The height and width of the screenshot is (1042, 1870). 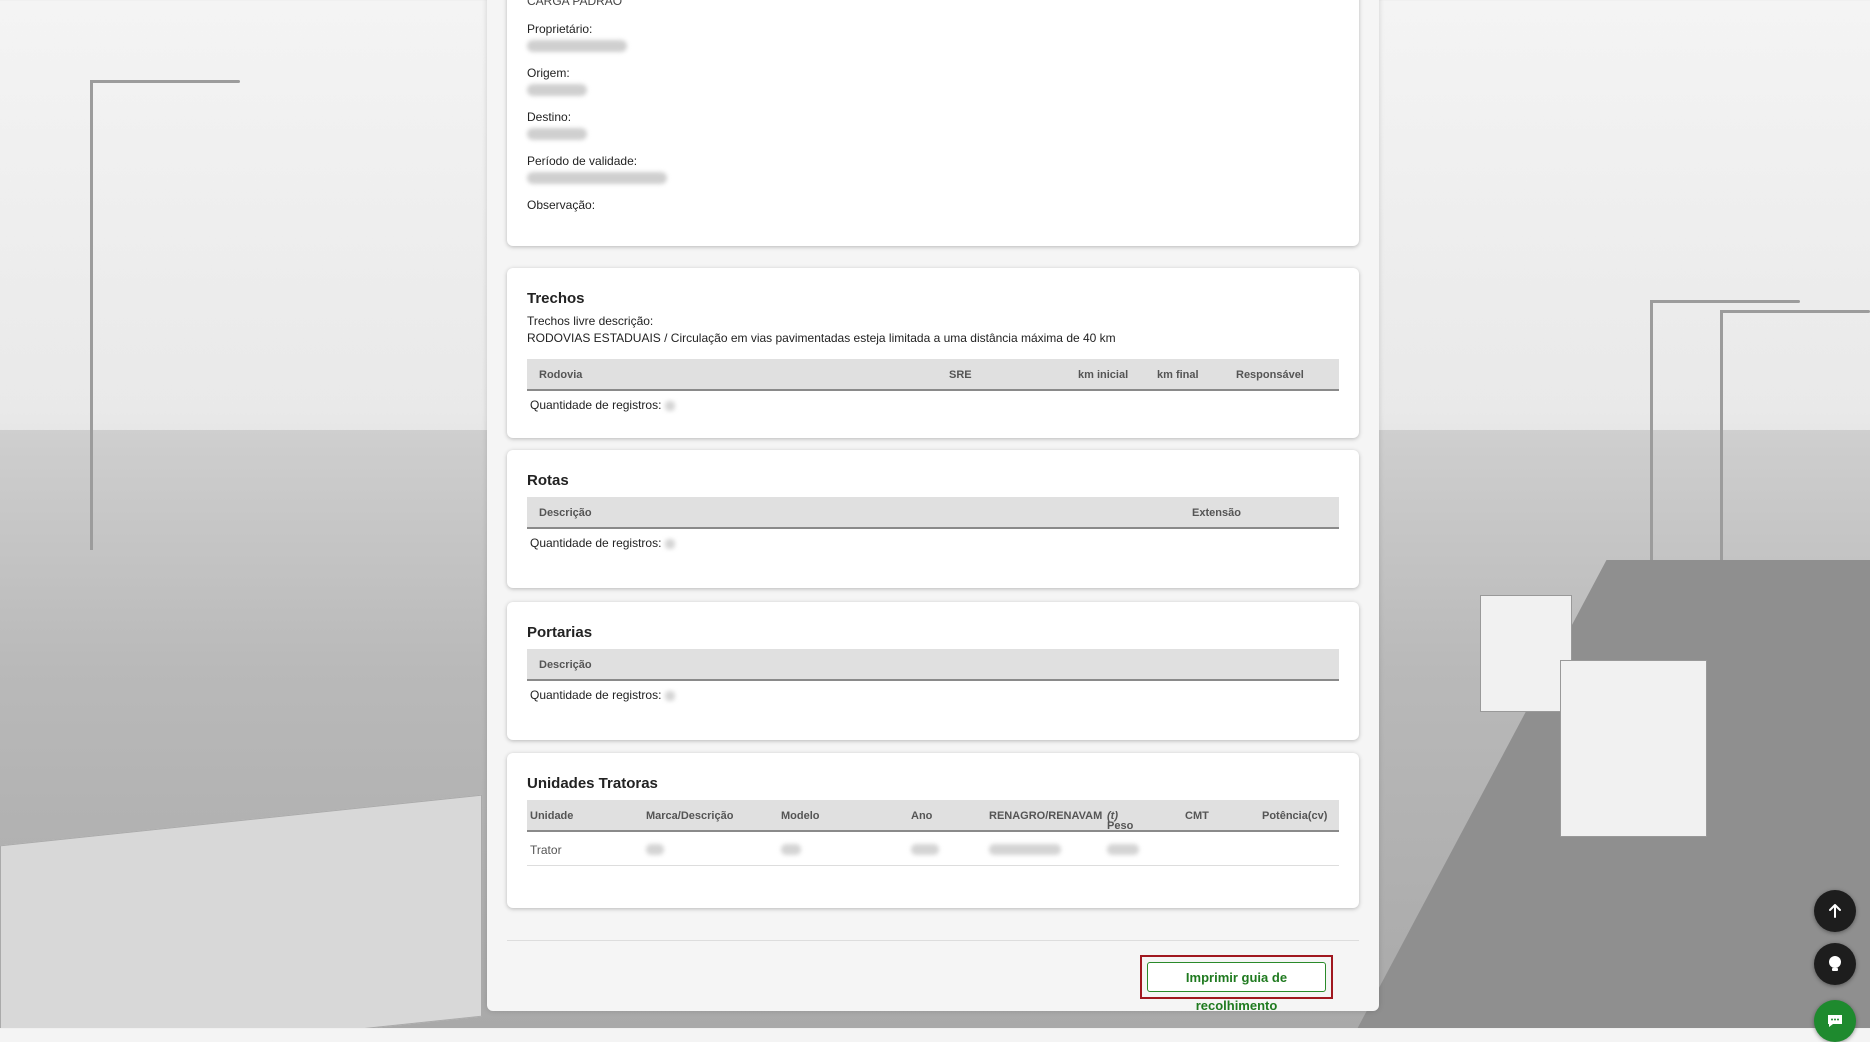 I want to click on cell-modelo-redacted, so click(x=791, y=849).